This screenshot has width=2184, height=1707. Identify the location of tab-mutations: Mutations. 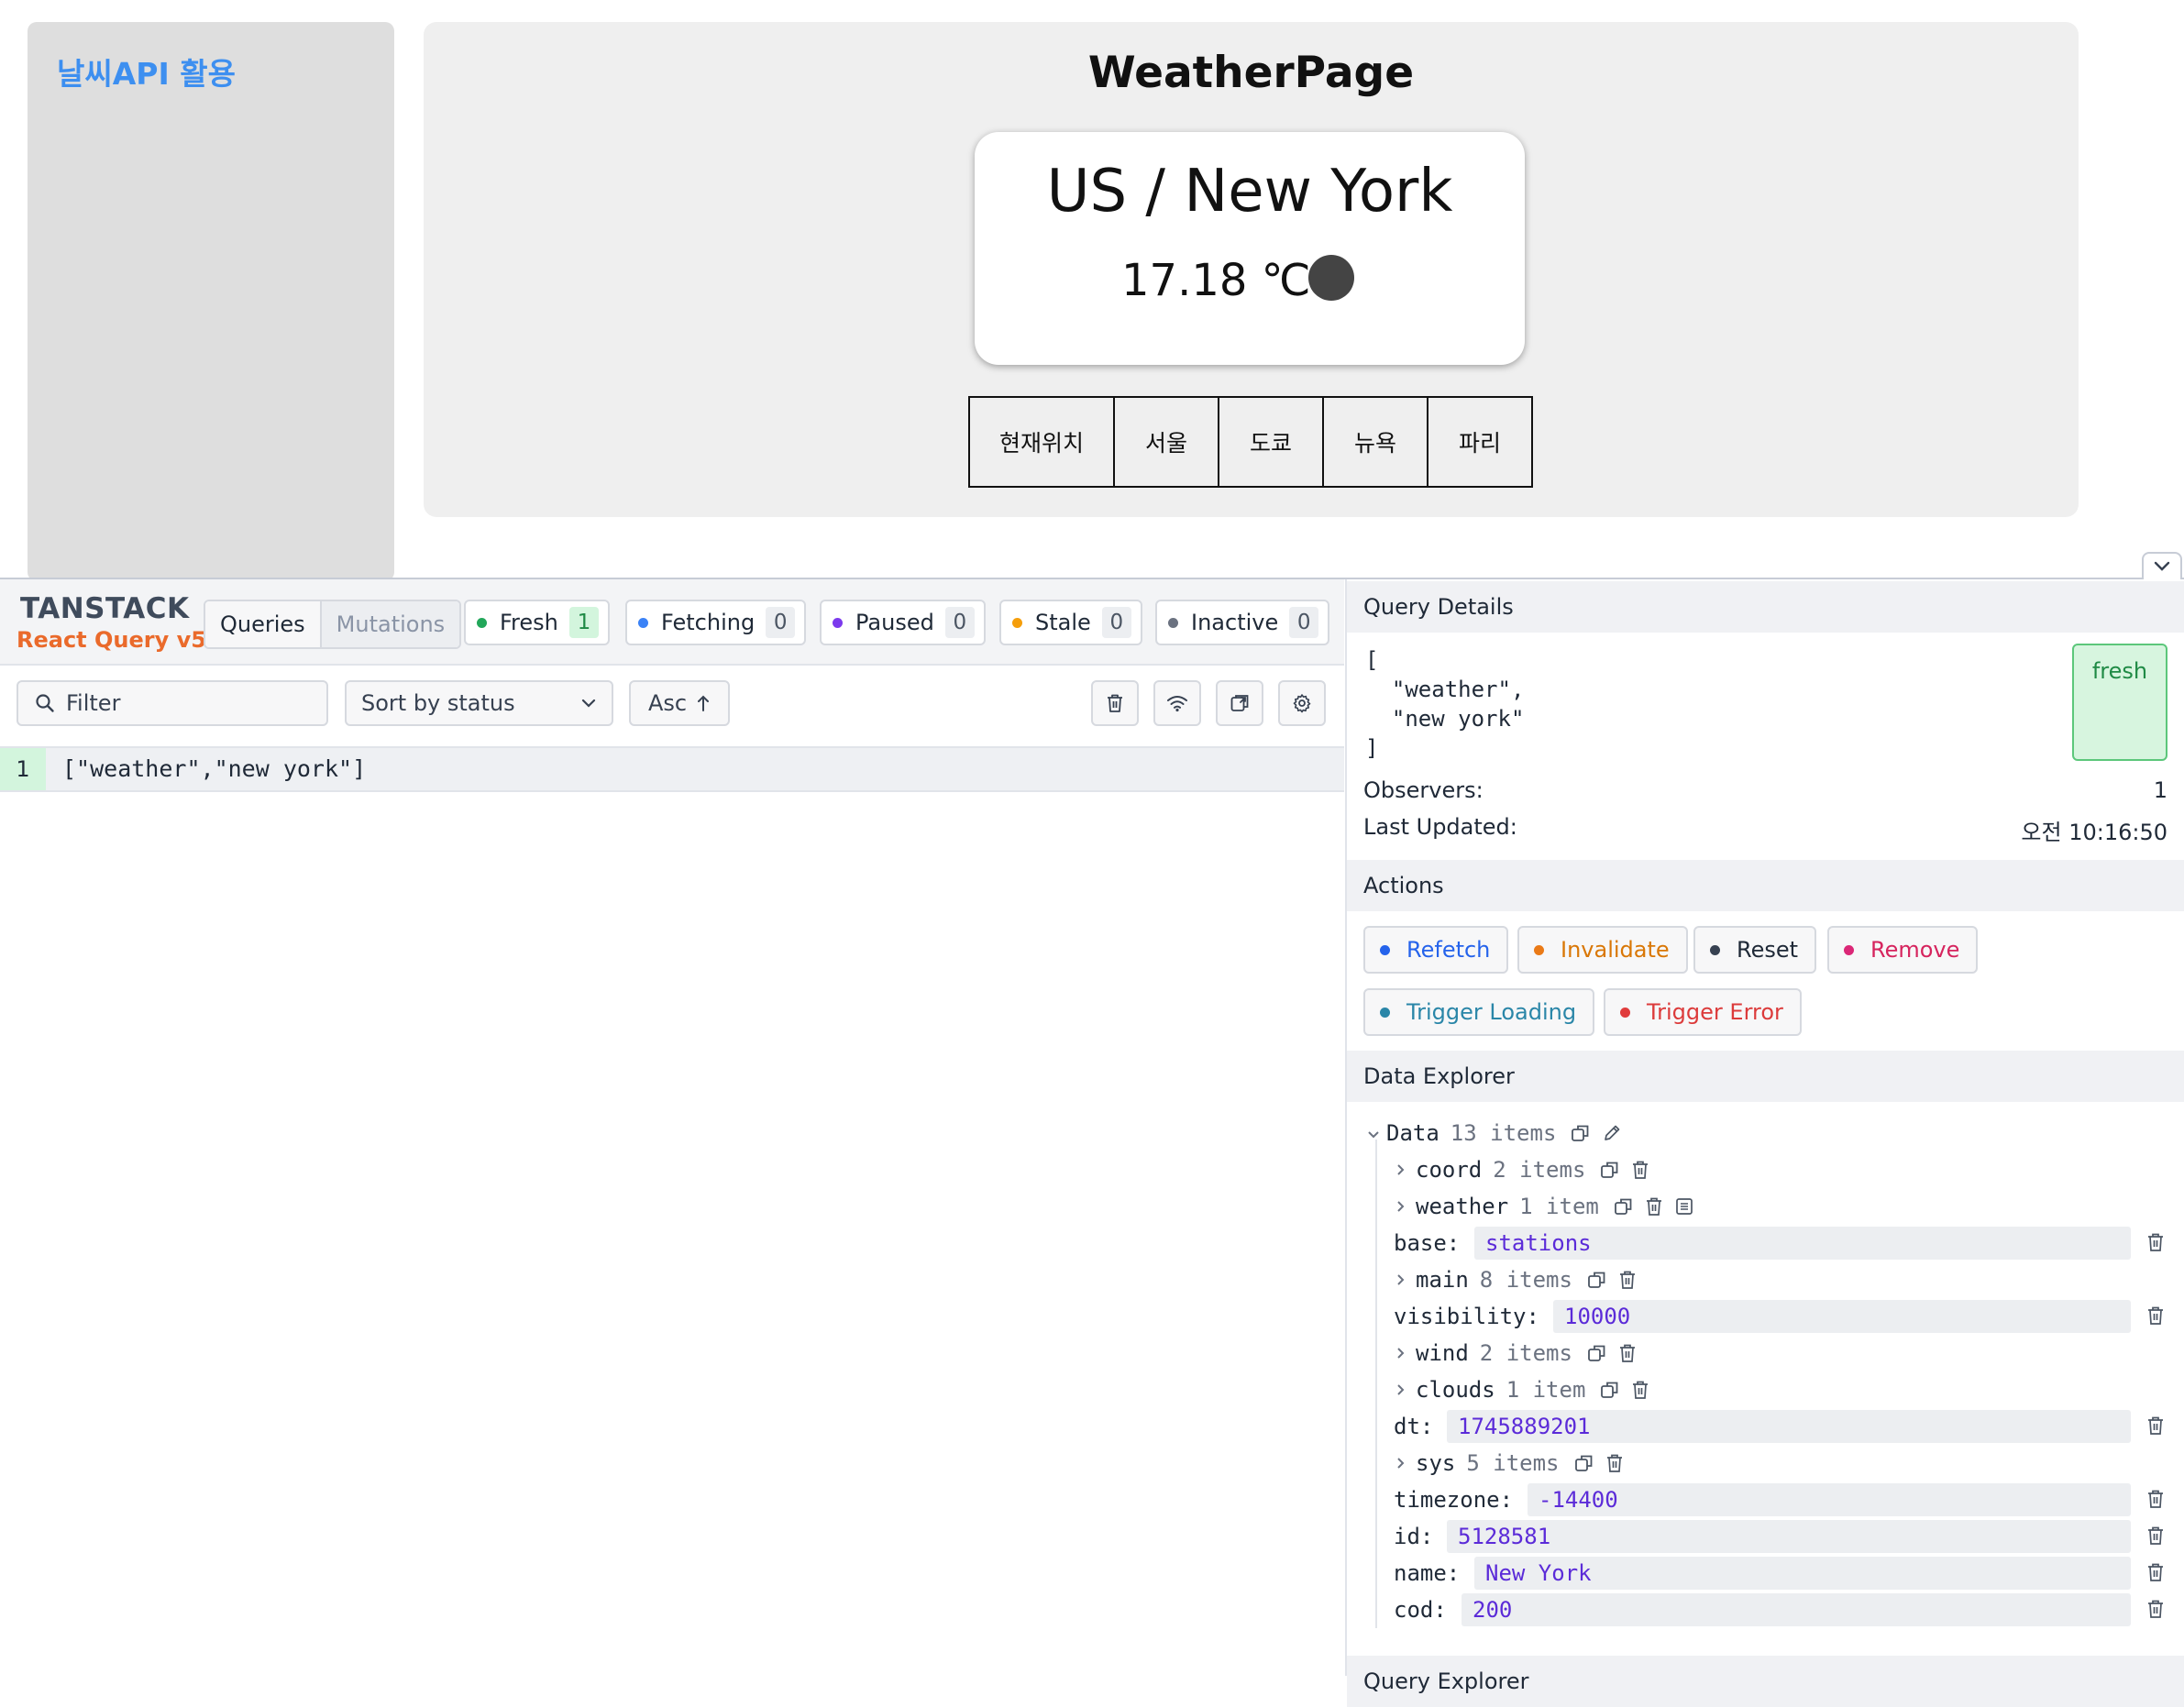
(390, 624).